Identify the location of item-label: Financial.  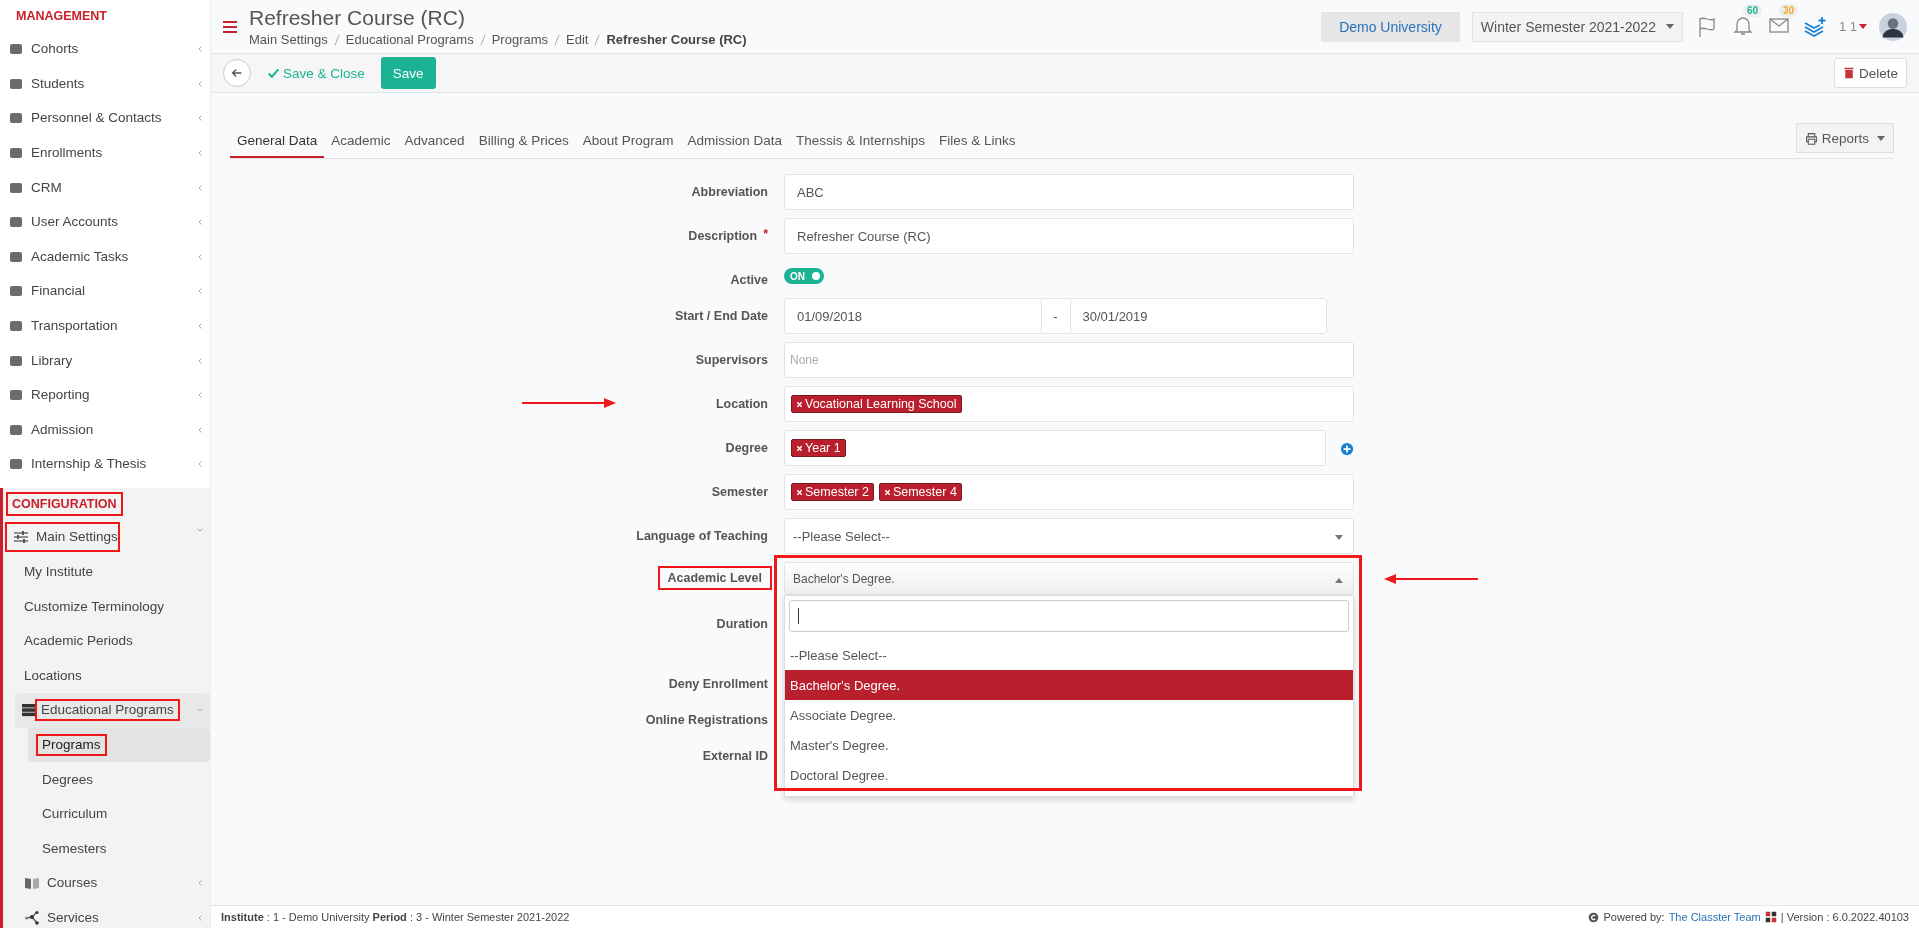
(58, 291).